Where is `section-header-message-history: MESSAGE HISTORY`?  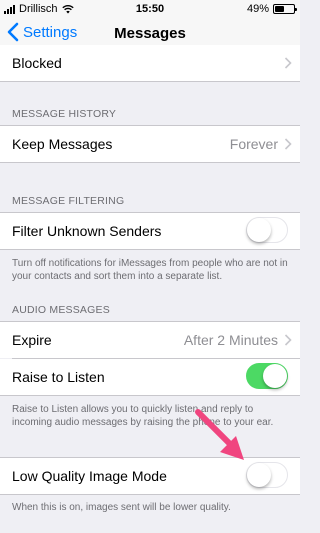 section-header-message-history: MESSAGE HISTORY is located at coordinates (64, 114).